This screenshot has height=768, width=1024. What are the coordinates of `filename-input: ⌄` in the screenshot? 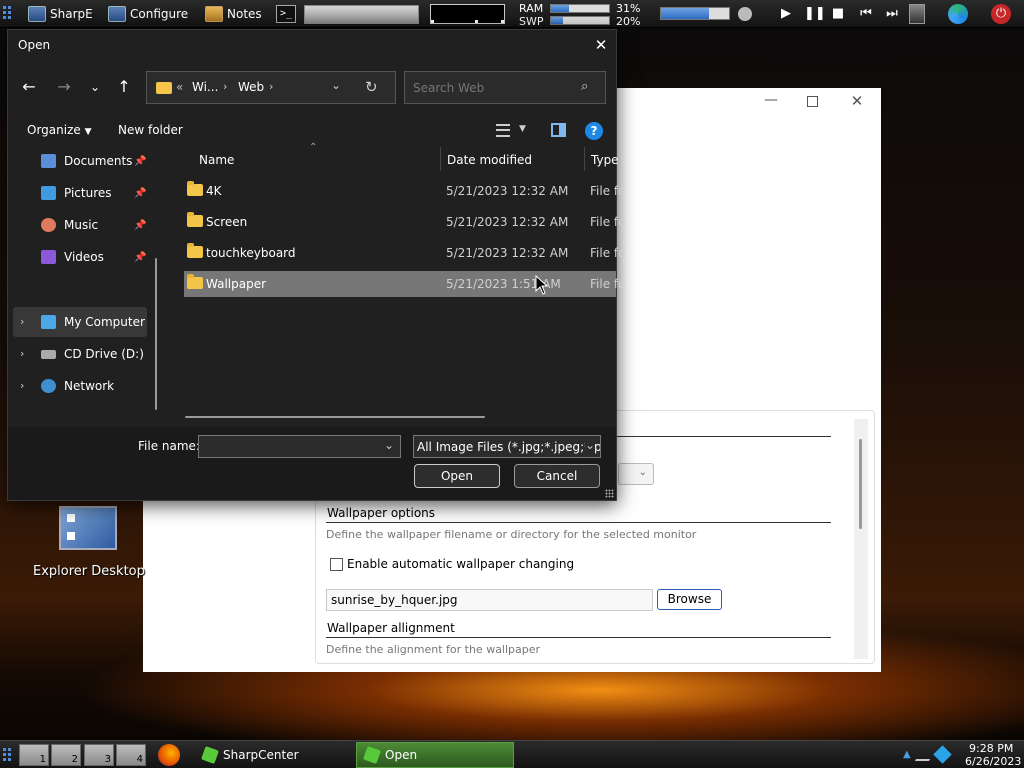 It's located at (299, 446).